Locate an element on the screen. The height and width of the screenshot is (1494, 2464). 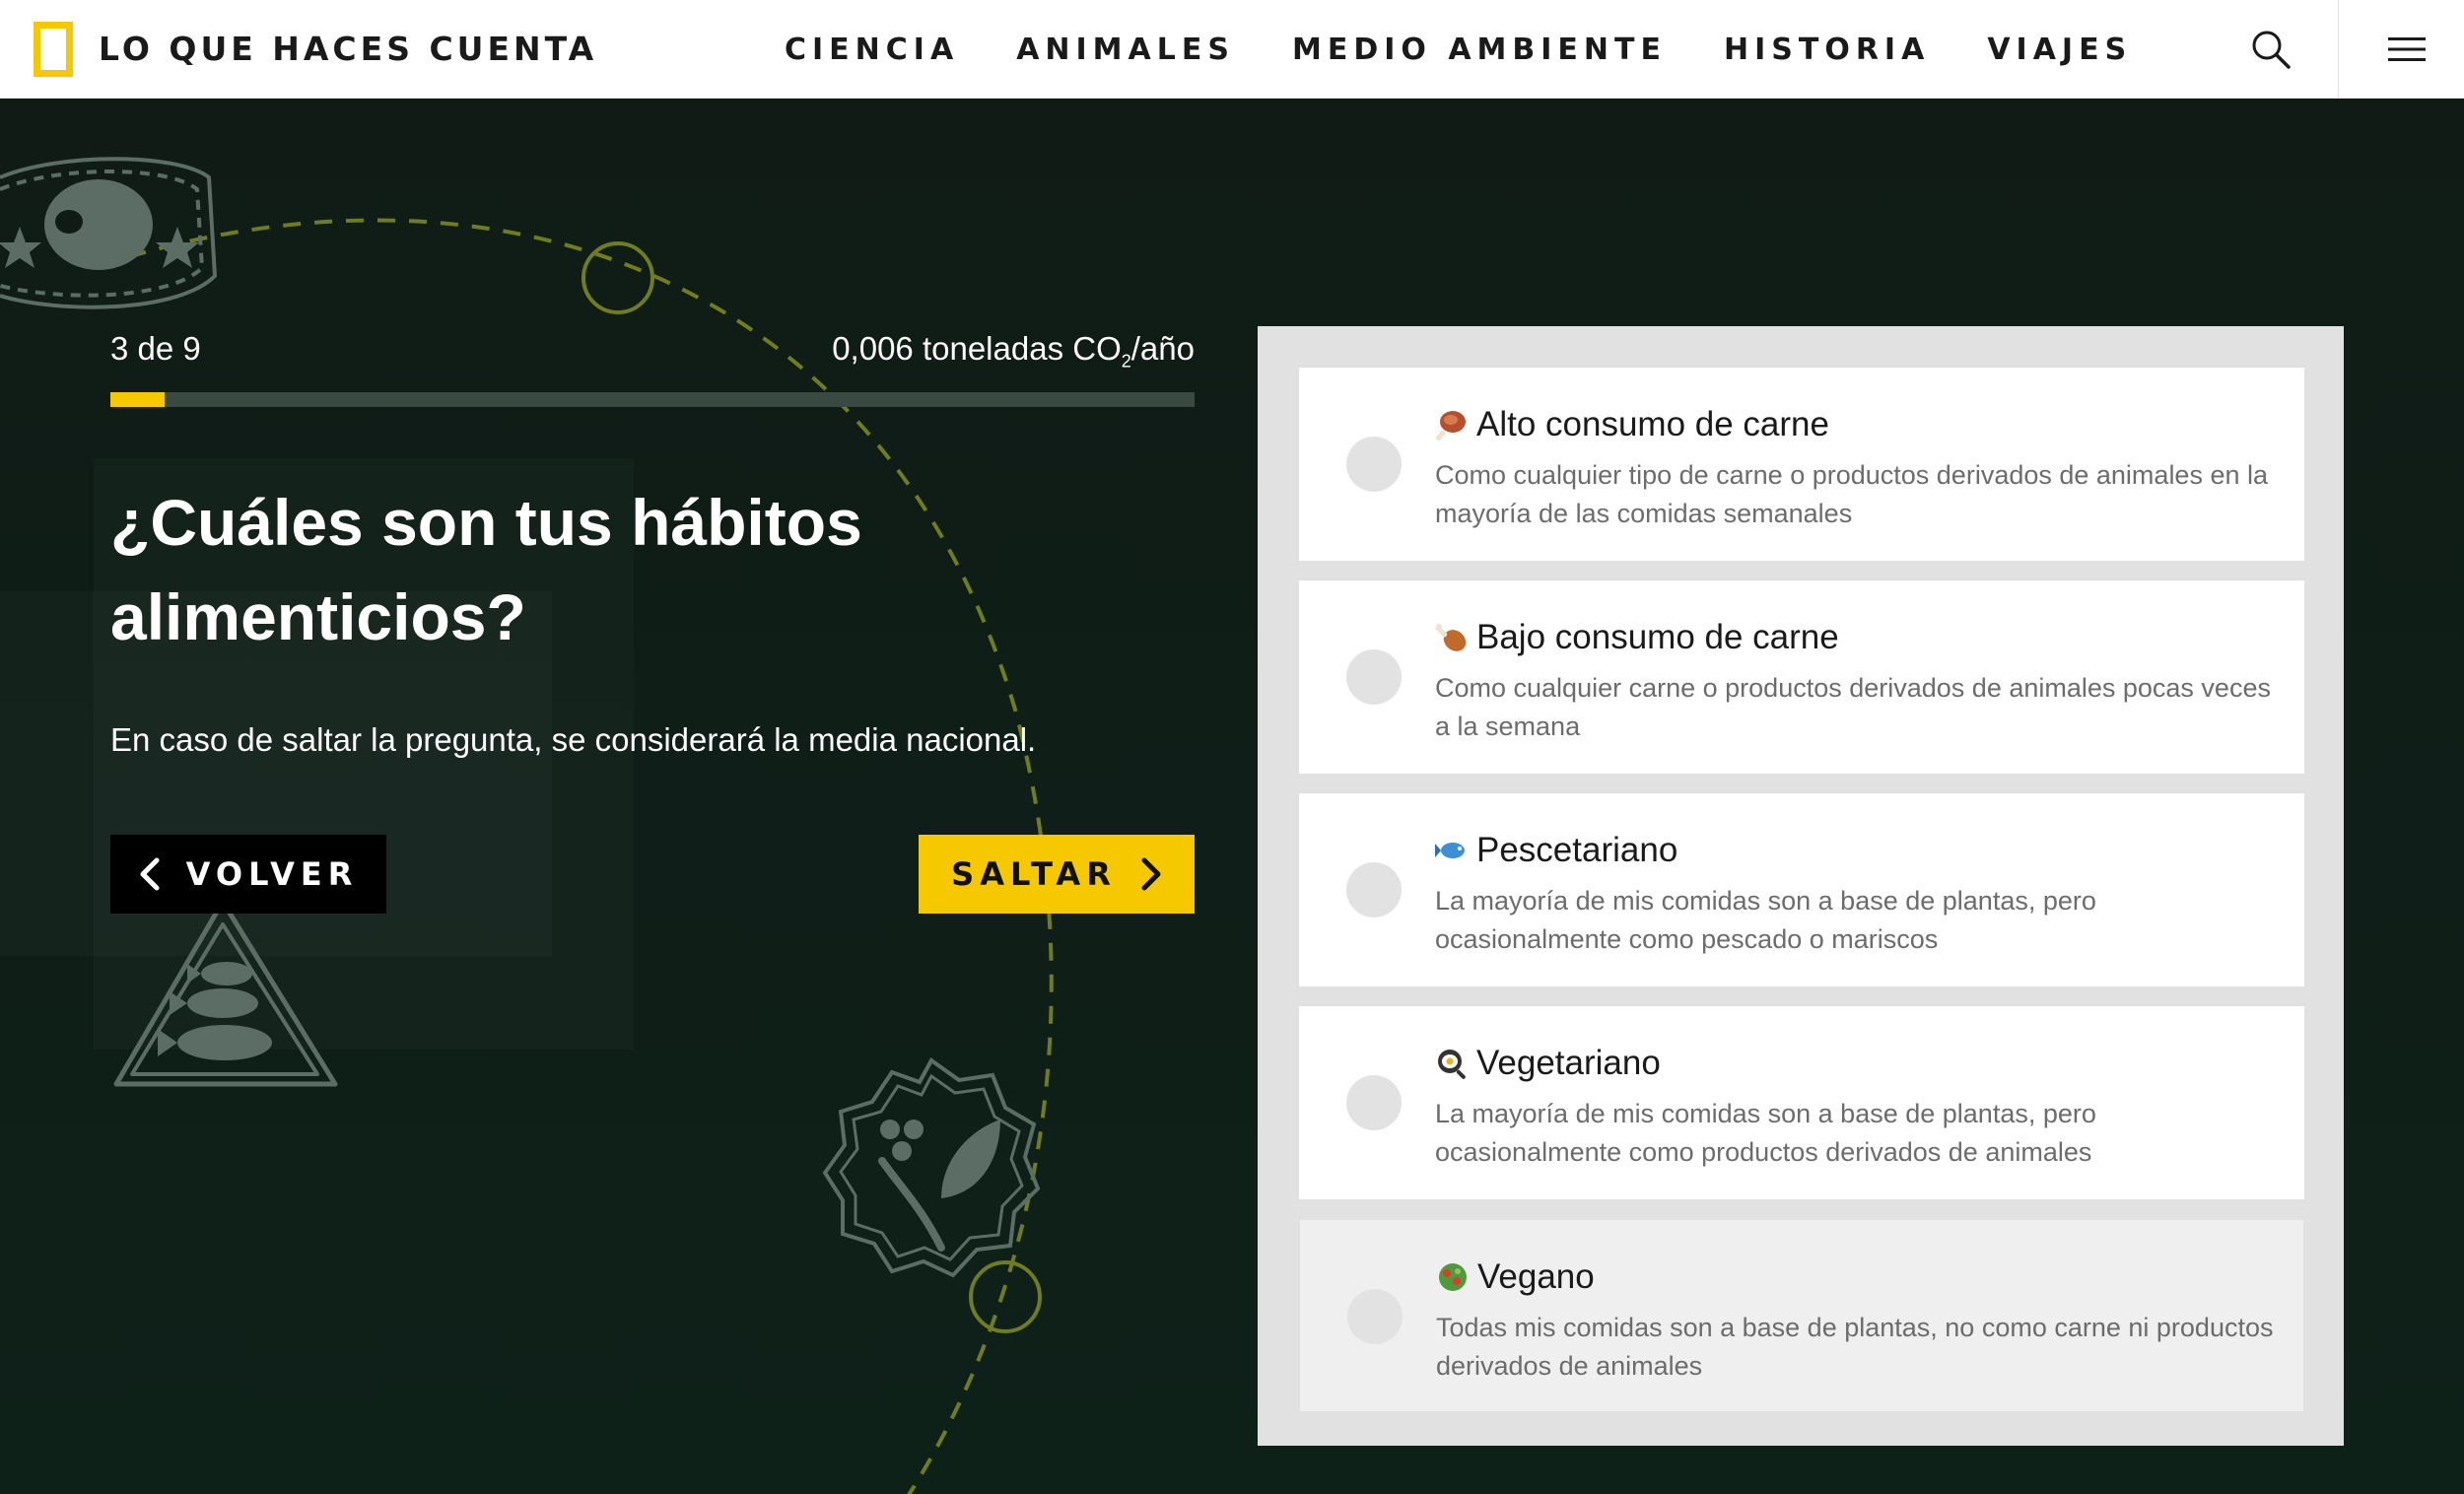
plant-seal-icon is located at coordinates (931, 1167).